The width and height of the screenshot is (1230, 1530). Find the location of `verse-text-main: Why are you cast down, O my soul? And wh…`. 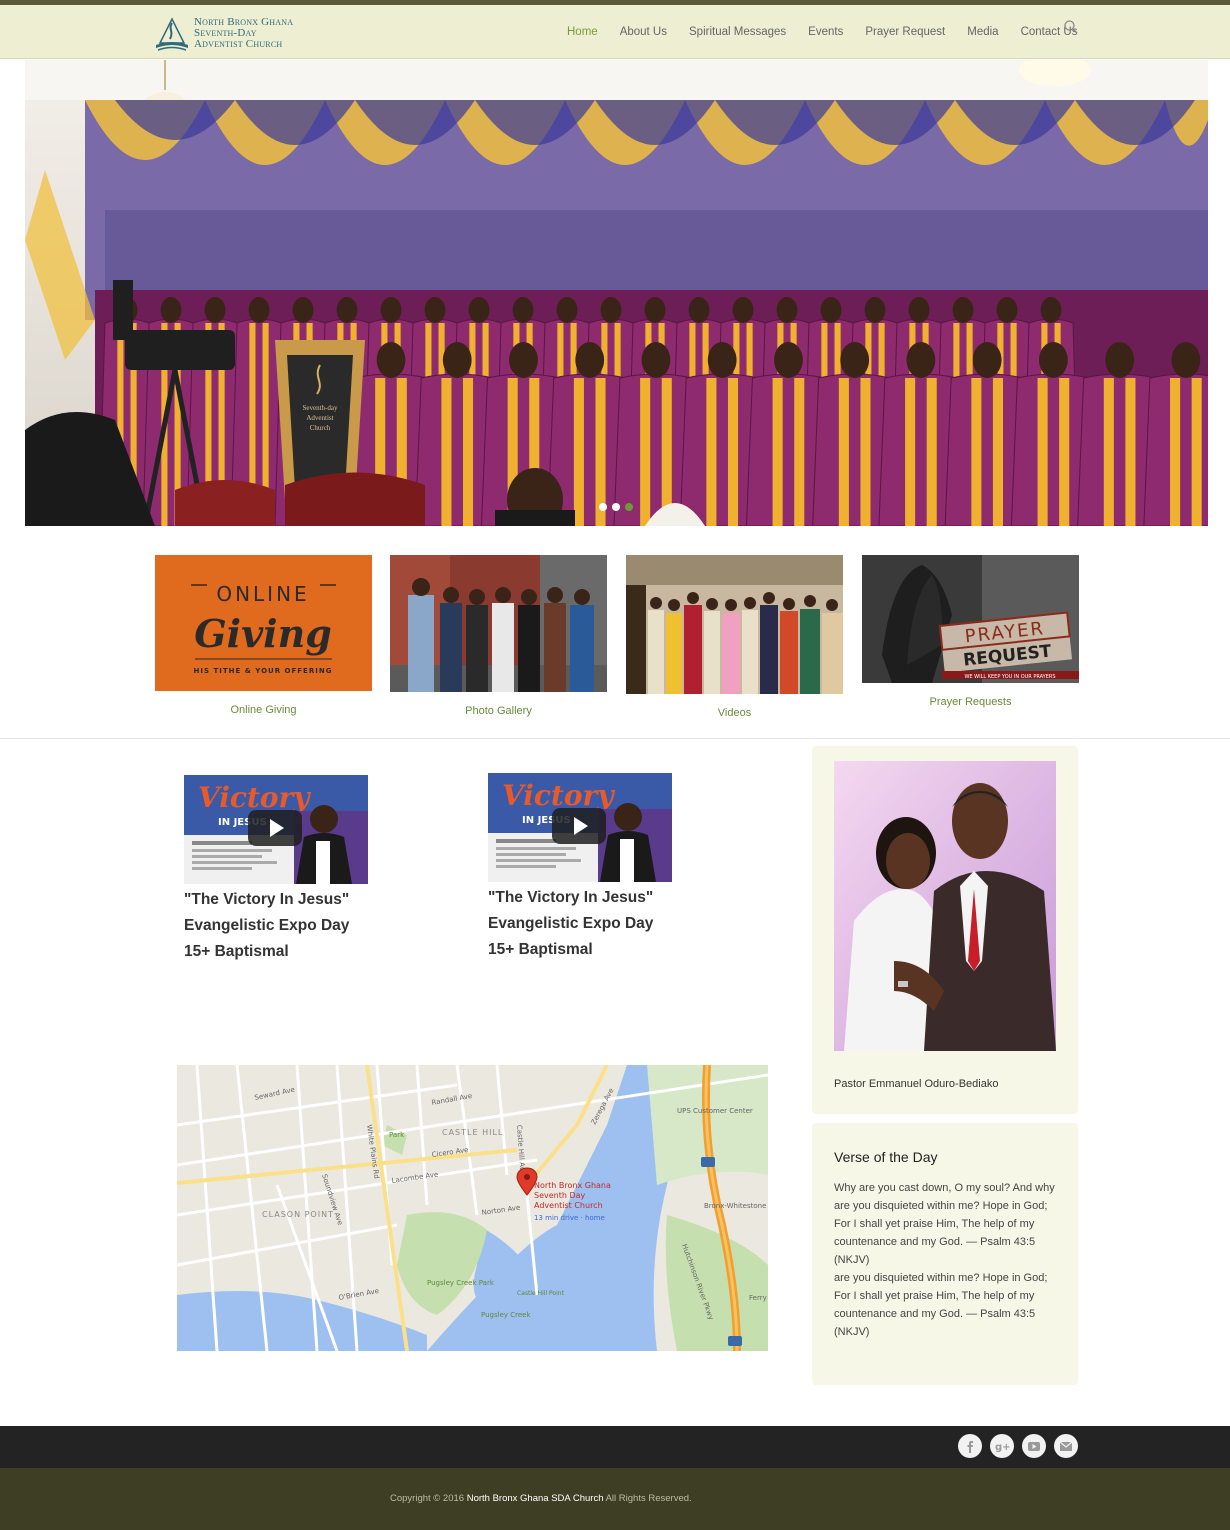

verse-text-main: Why are you cast down, O my soul? And wh… is located at coordinates (944, 1224).